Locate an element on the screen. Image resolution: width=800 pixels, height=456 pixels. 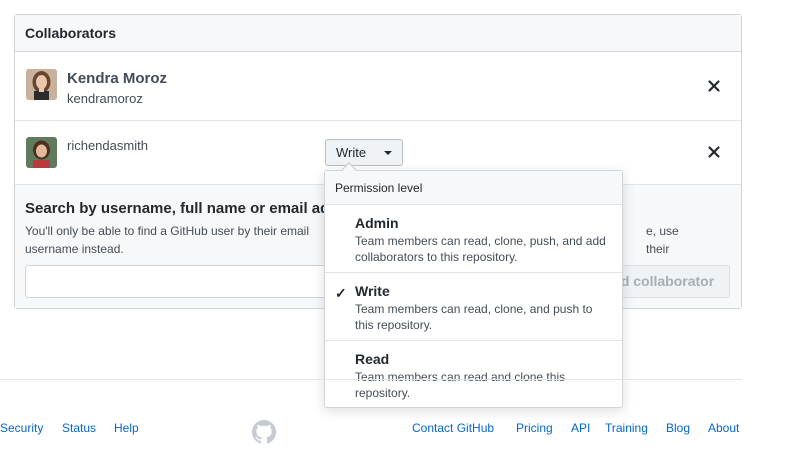
collaborator-login: kendramoroz is located at coordinates (105, 98).